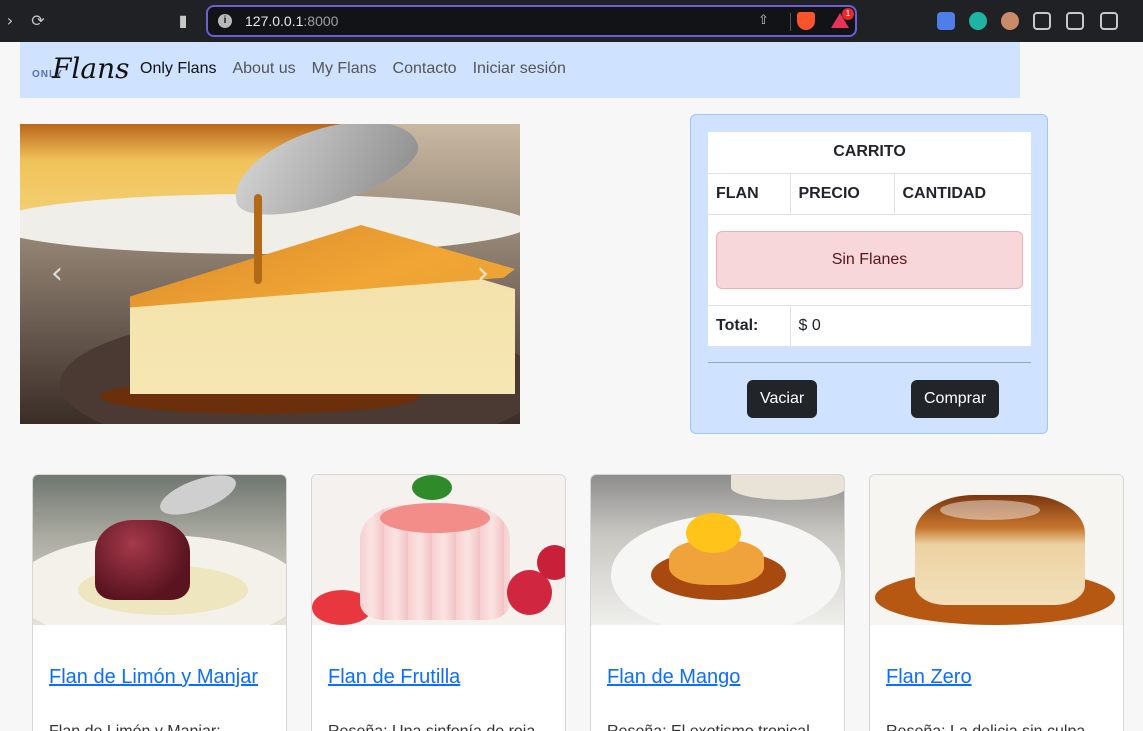  Describe the element at coordinates (673, 677) in the screenshot. I see `product-title-link: Flan de Mango` at that location.